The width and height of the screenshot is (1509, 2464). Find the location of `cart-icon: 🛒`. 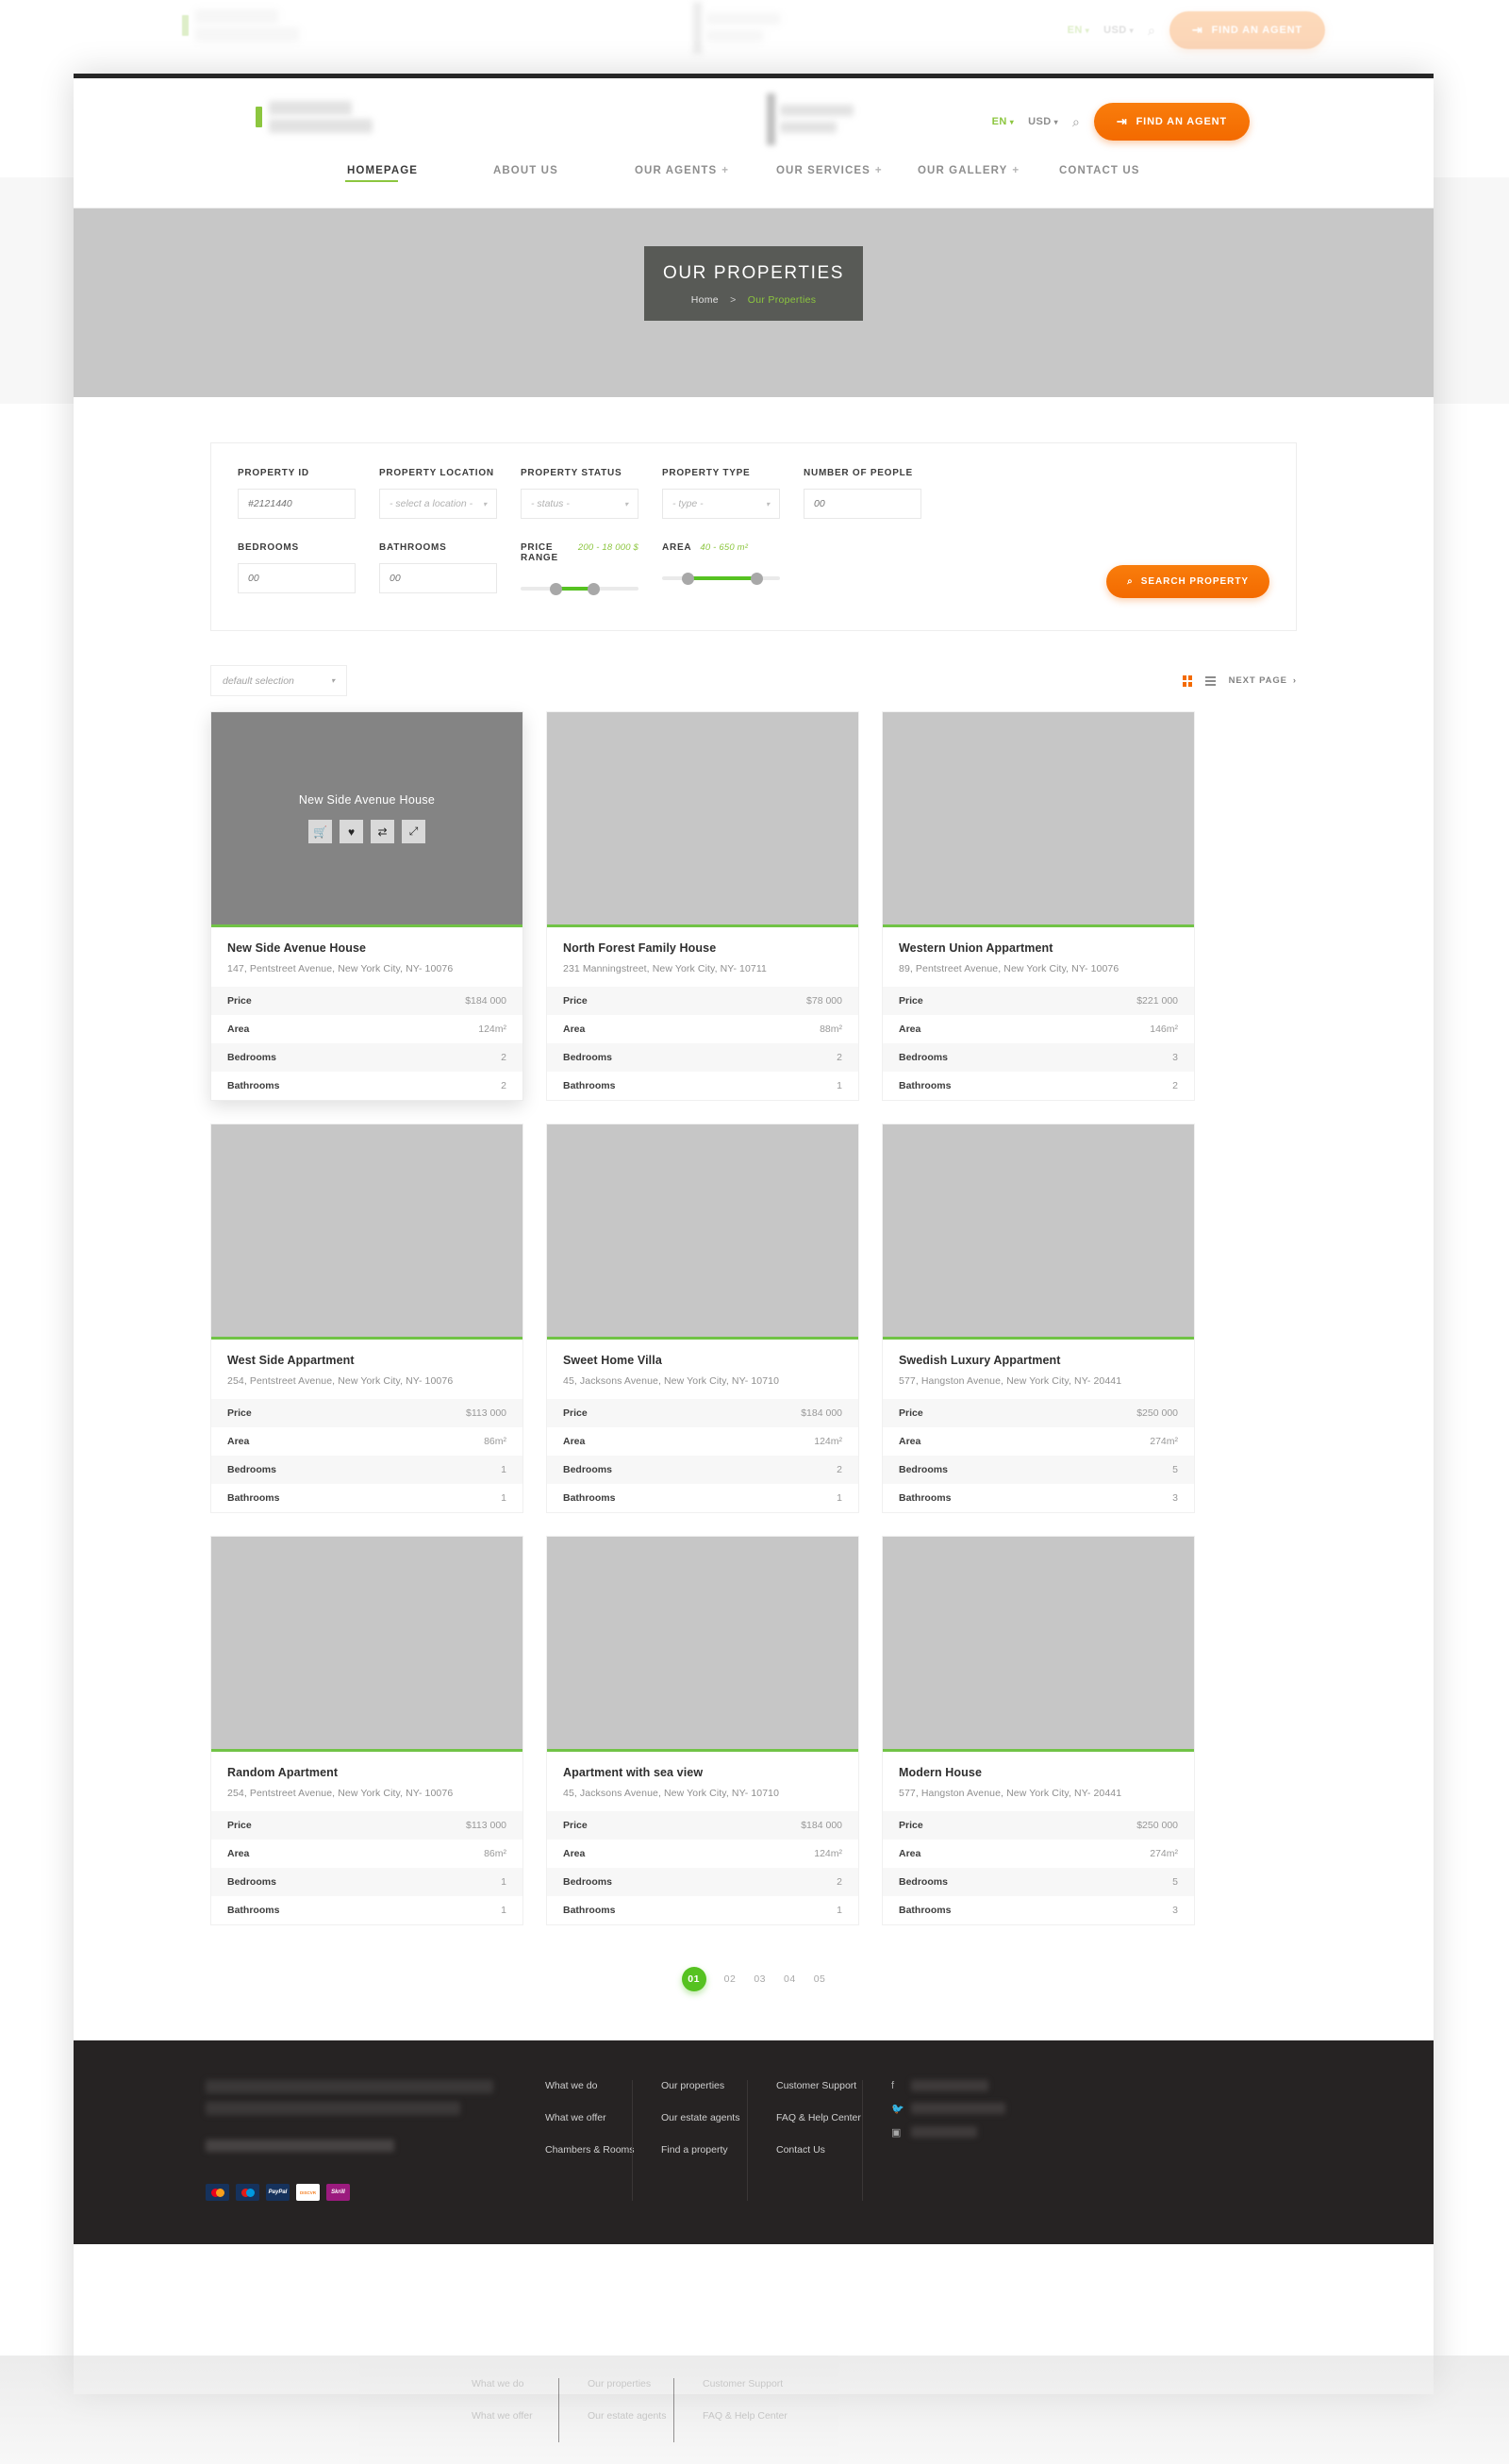

cart-icon: 🛒 is located at coordinates (320, 832).